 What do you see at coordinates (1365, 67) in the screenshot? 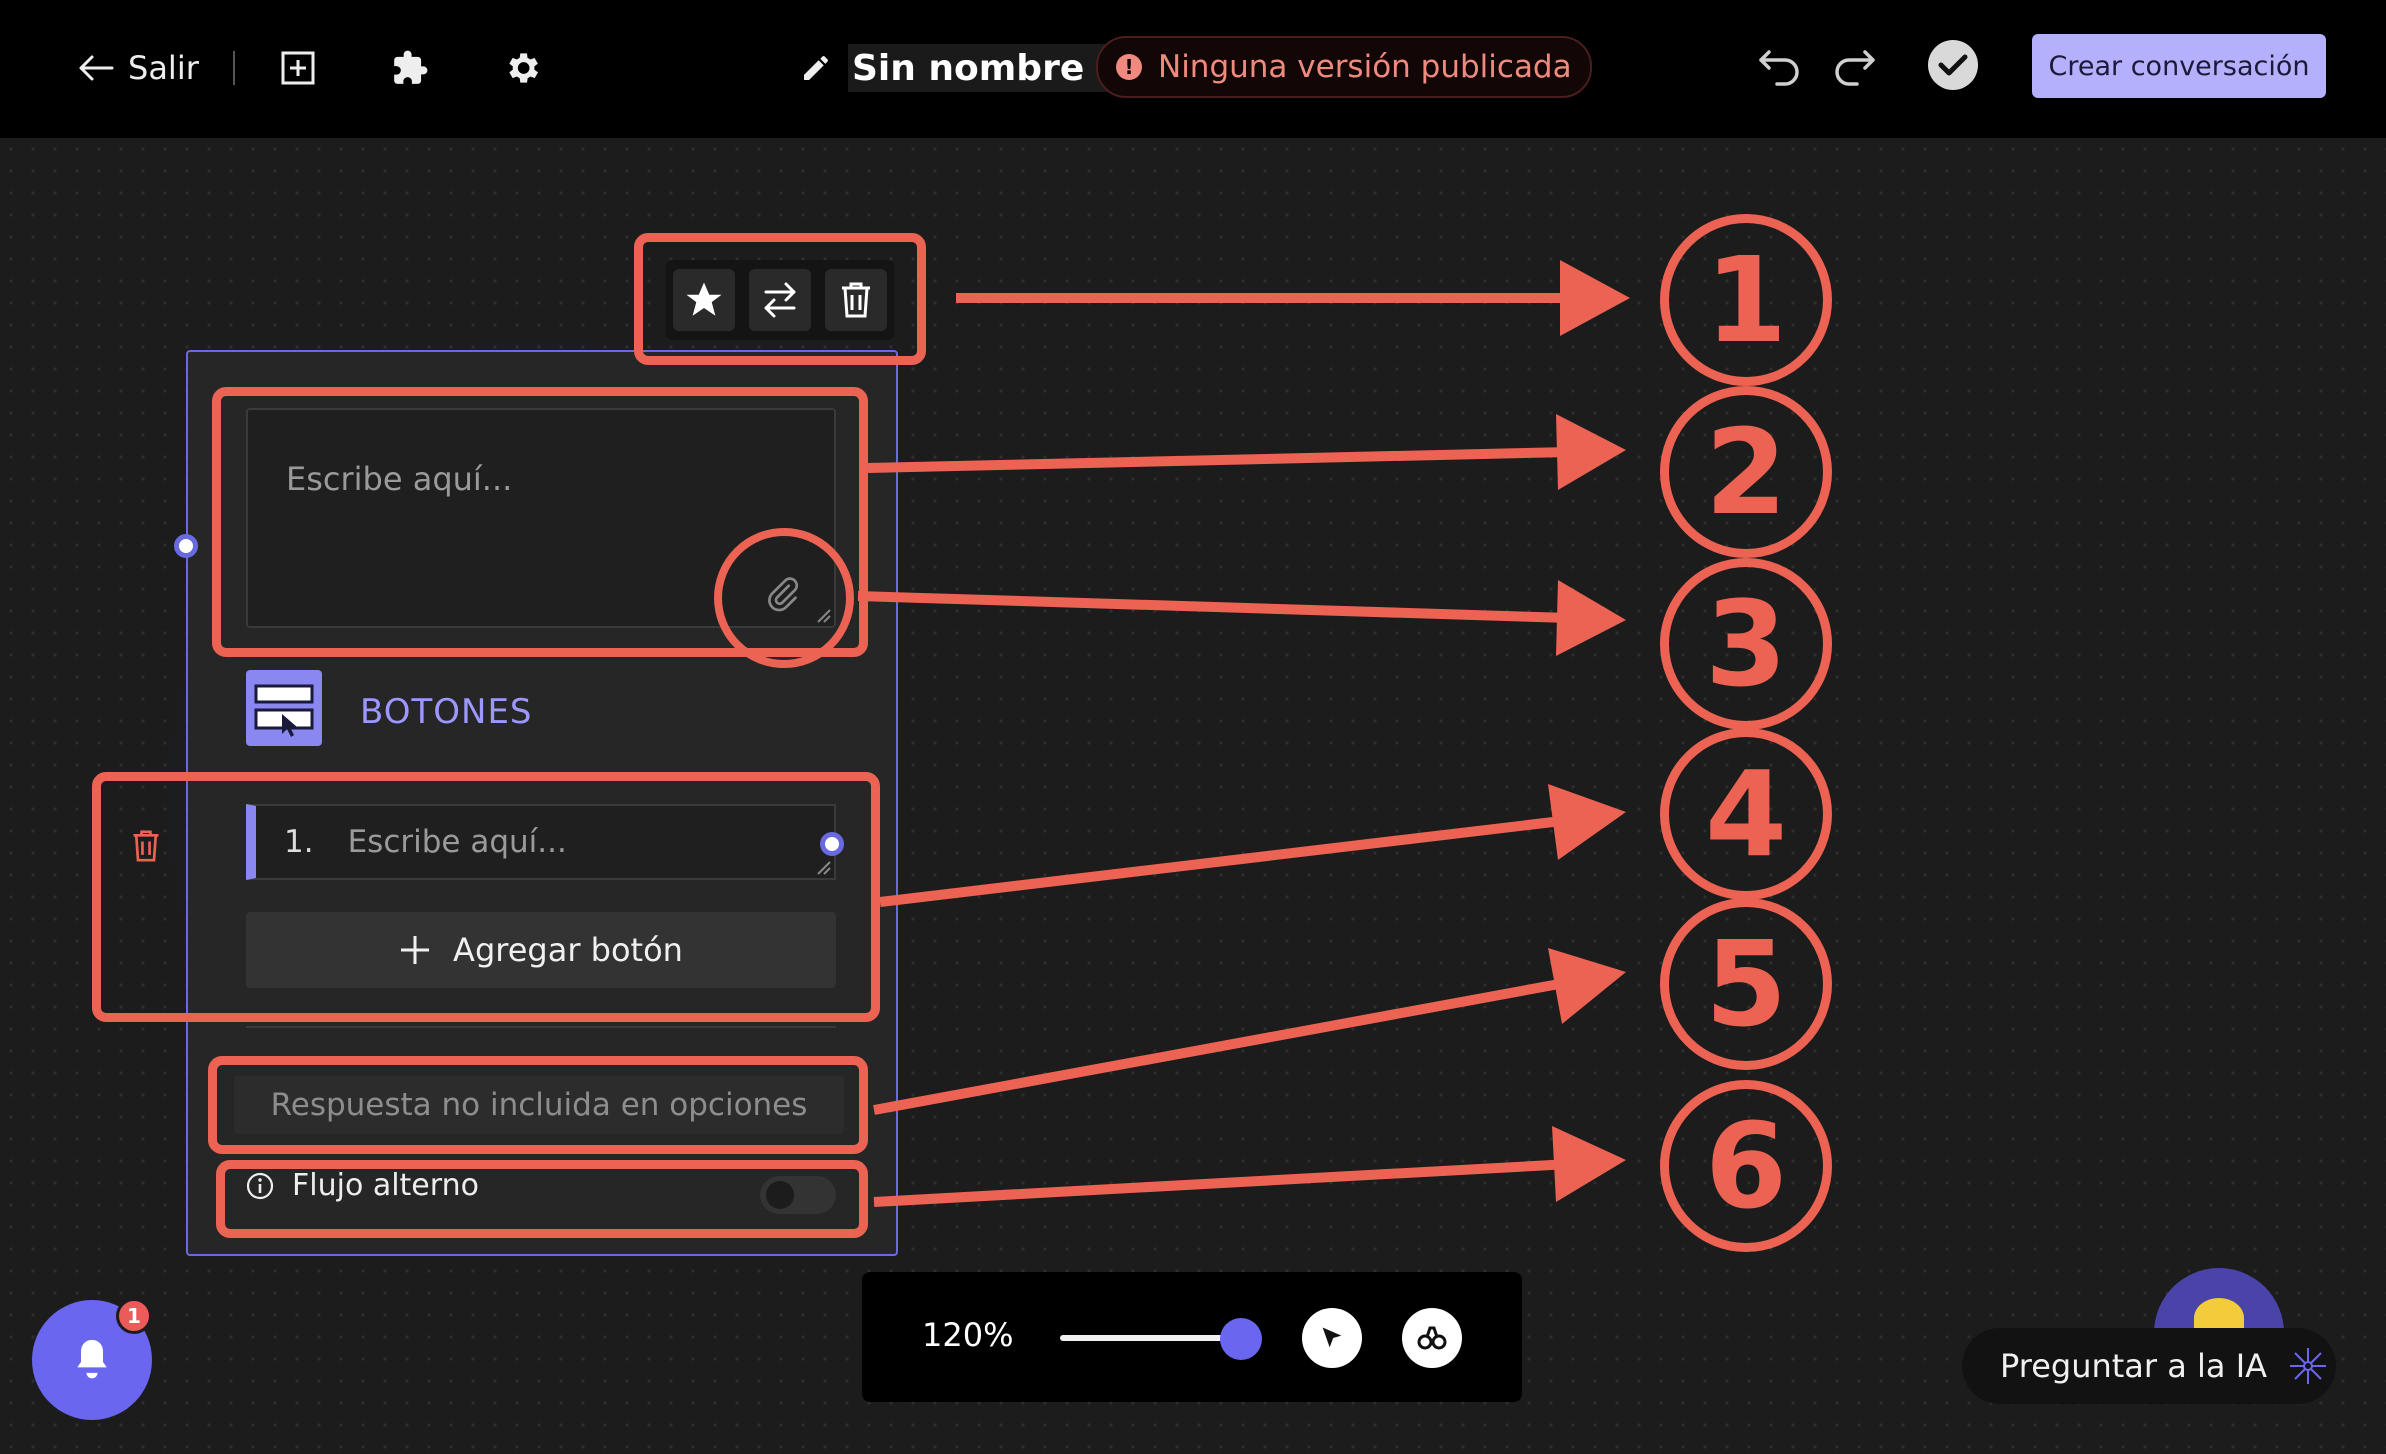
I see `status-text: Ninguna versión publicada` at bounding box center [1365, 67].